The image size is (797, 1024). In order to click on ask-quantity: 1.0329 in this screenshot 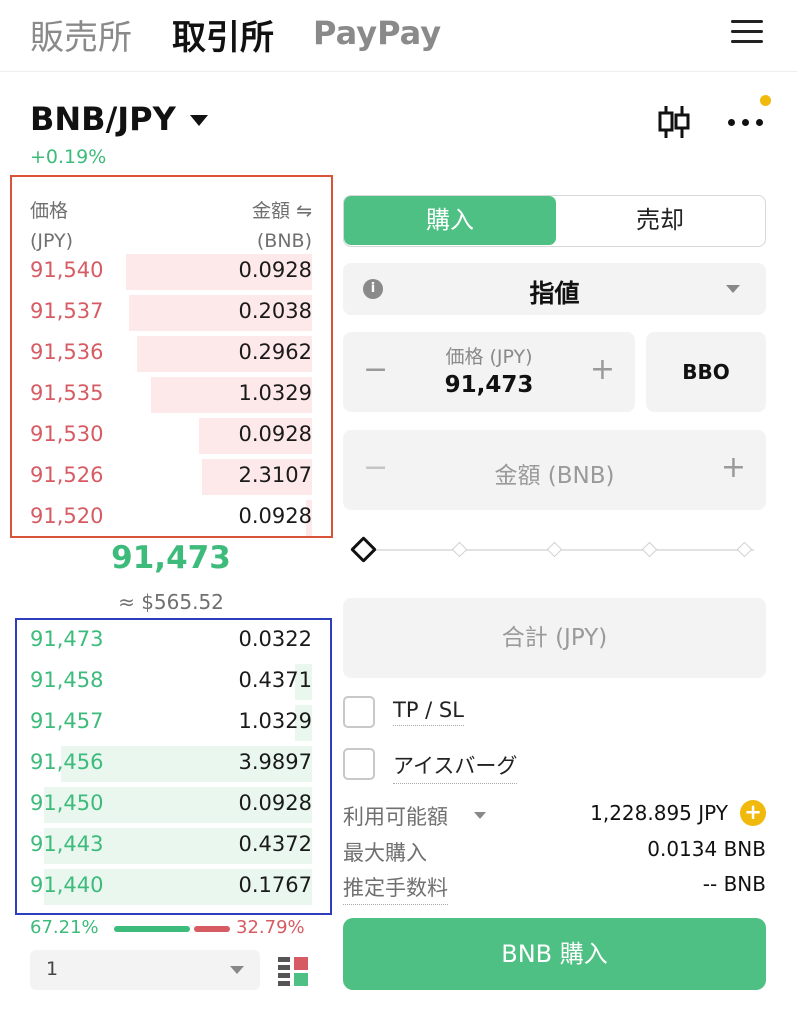, I will do `click(275, 393)`.